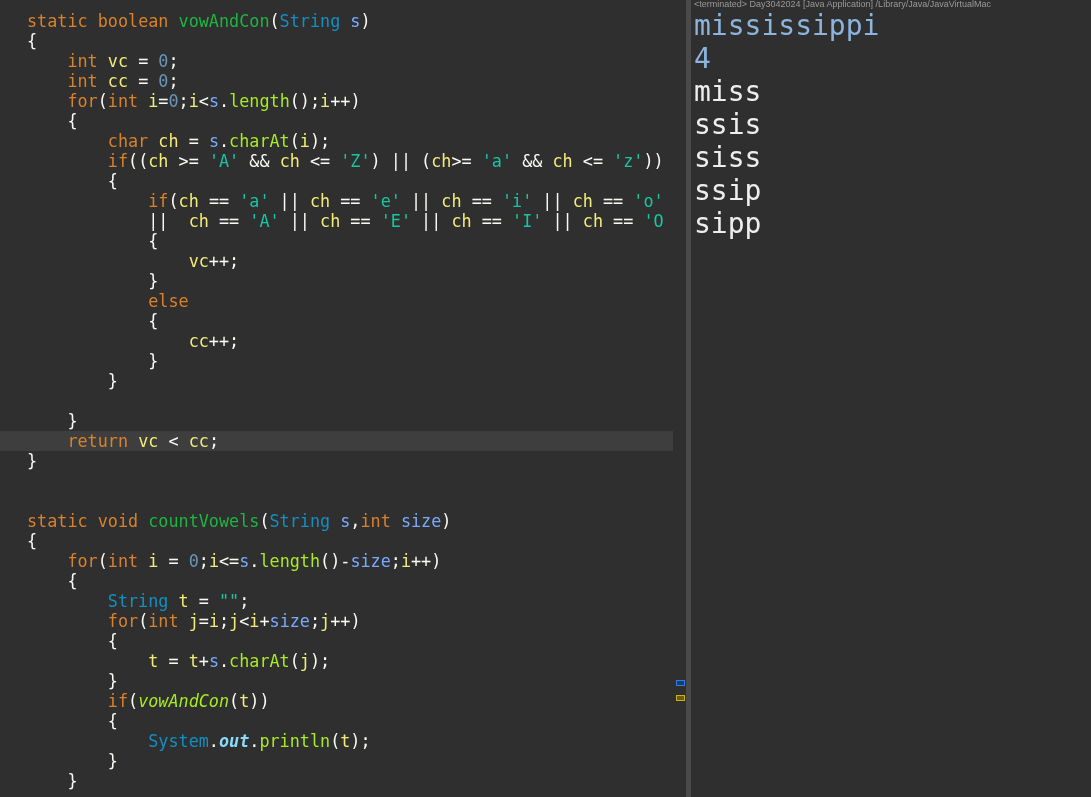  Describe the element at coordinates (178, 601) in the screenshot. I see `code-line: String t = "";` at that location.